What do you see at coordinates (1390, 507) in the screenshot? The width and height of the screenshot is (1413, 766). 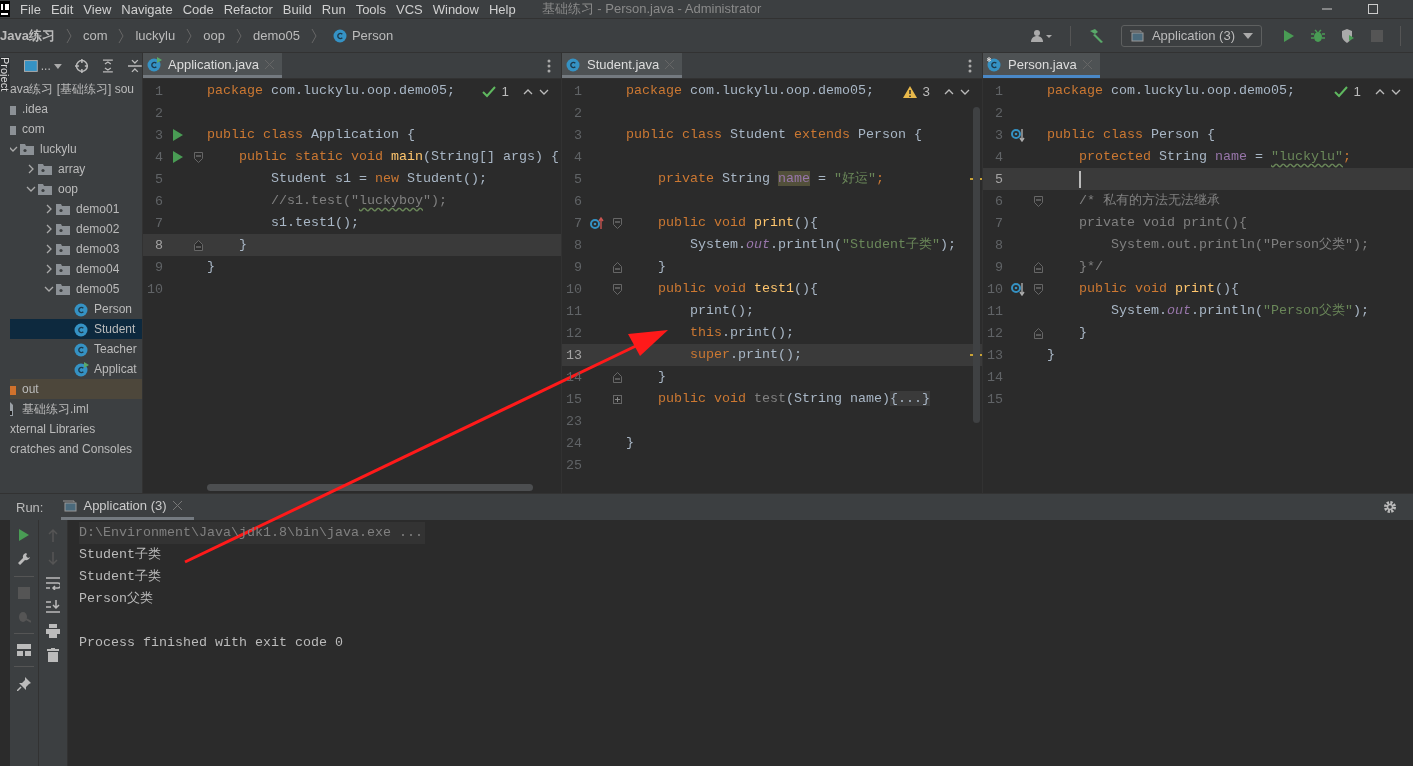 I see `settings-icon` at bounding box center [1390, 507].